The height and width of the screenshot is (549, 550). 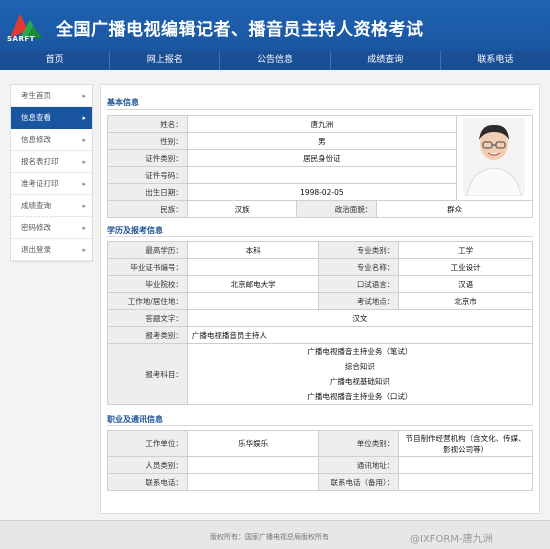 What do you see at coordinates (147, 175) in the screenshot?
I see `id-number-label: 证件号码：` at bounding box center [147, 175].